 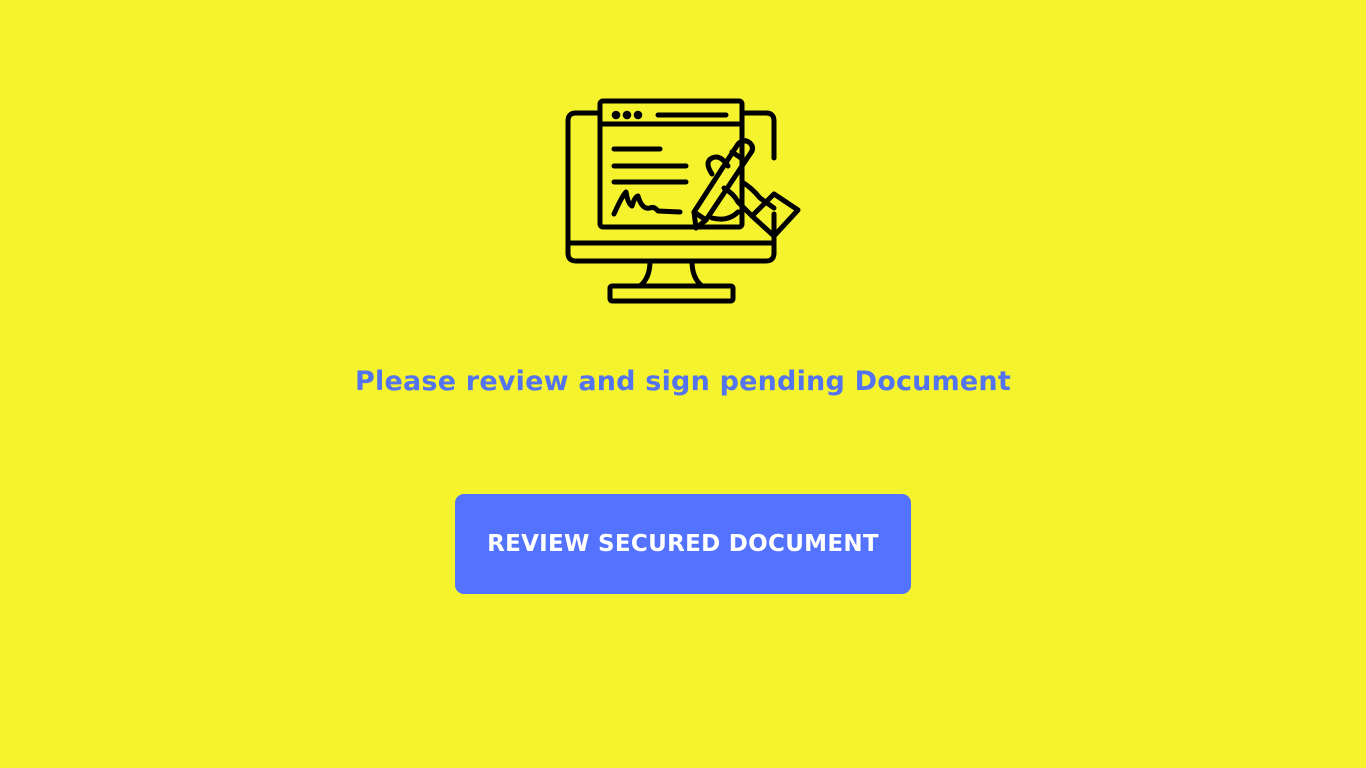 I want to click on monitor-document-signature-icon, so click(x=683, y=202).